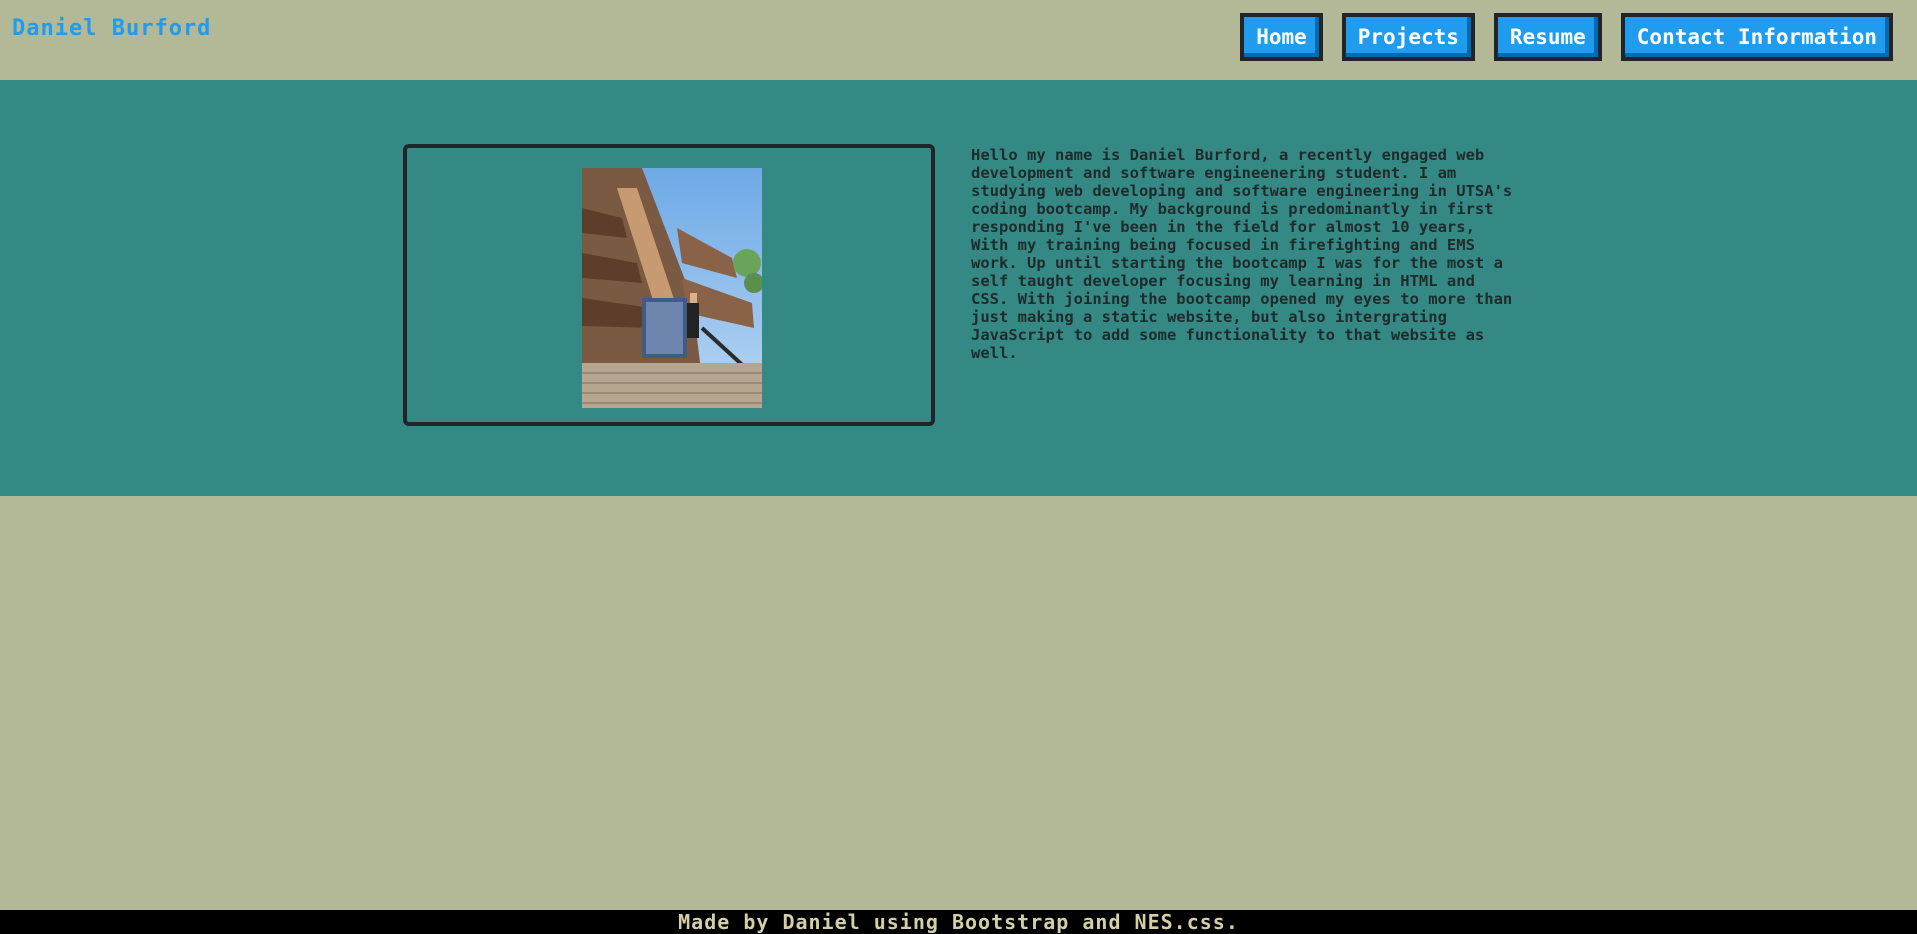 This screenshot has height=934, width=1917. I want to click on nav-resume-button: Resume, so click(1547, 37).